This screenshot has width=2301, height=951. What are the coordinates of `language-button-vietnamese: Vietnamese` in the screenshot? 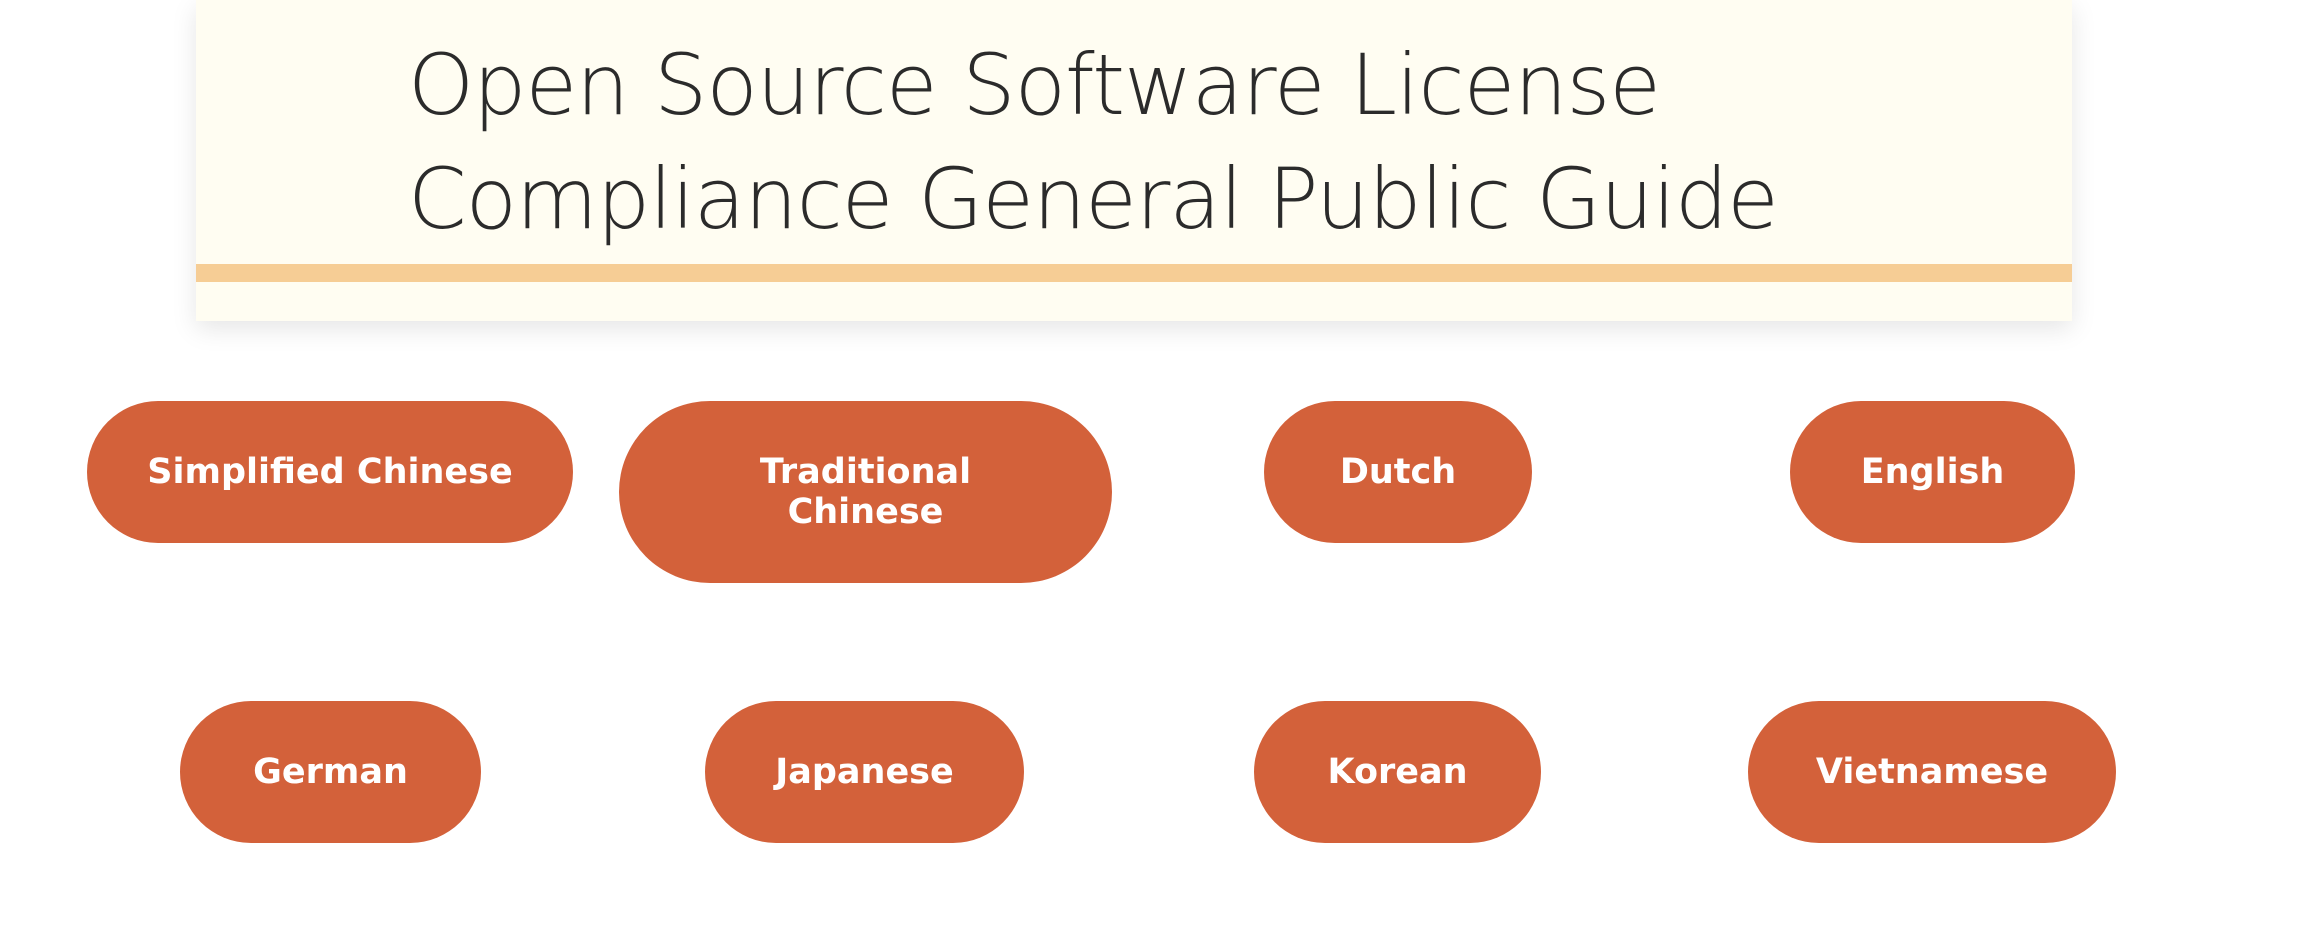 It's located at (1932, 772).